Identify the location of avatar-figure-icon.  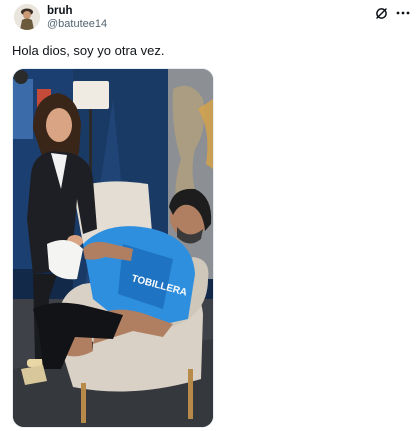
(27, 17).